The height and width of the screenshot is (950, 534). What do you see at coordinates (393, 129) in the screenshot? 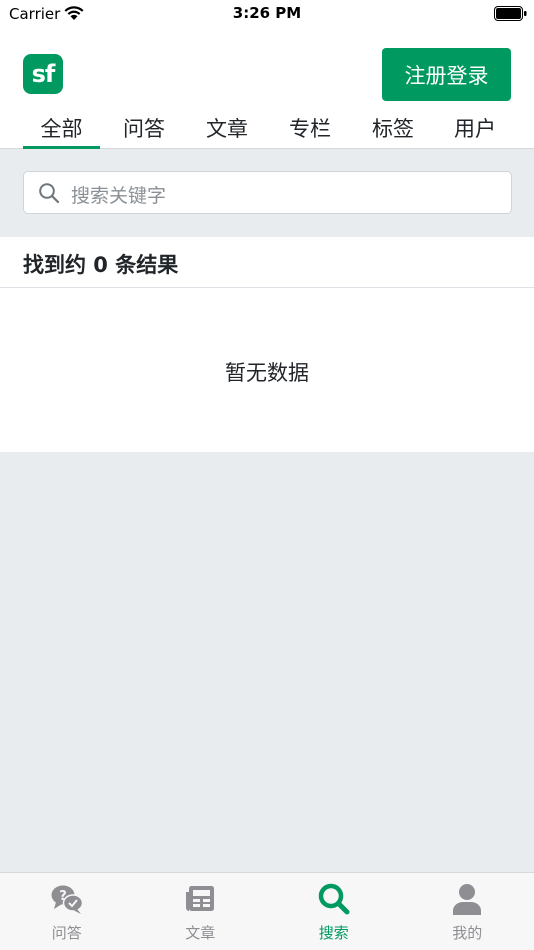
I see `tab-tags: 标签` at bounding box center [393, 129].